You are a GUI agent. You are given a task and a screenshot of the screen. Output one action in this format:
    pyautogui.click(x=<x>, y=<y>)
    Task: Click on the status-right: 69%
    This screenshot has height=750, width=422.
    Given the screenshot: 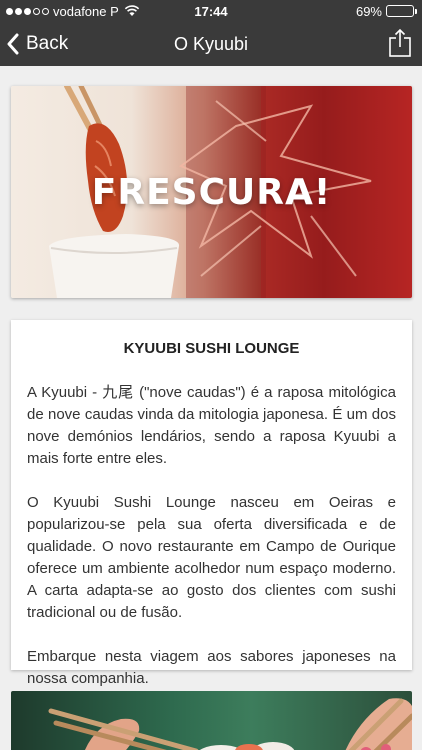 What is the action you would take?
    pyautogui.click(x=386, y=11)
    